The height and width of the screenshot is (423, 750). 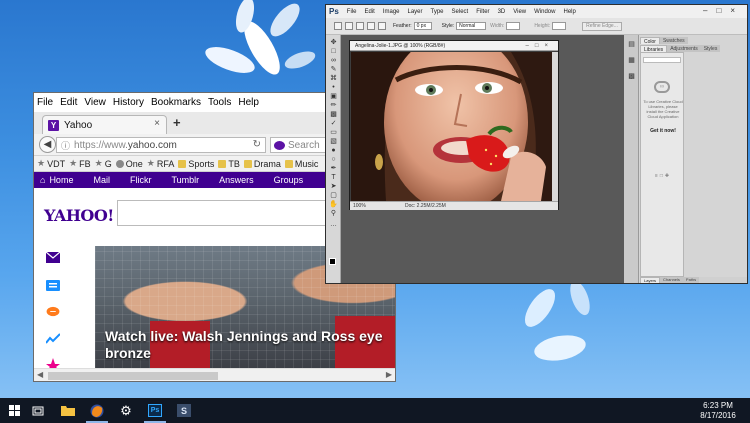 What do you see at coordinates (333, 70) in the screenshot?
I see `quick-select-tool-icon: ✎` at bounding box center [333, 70].